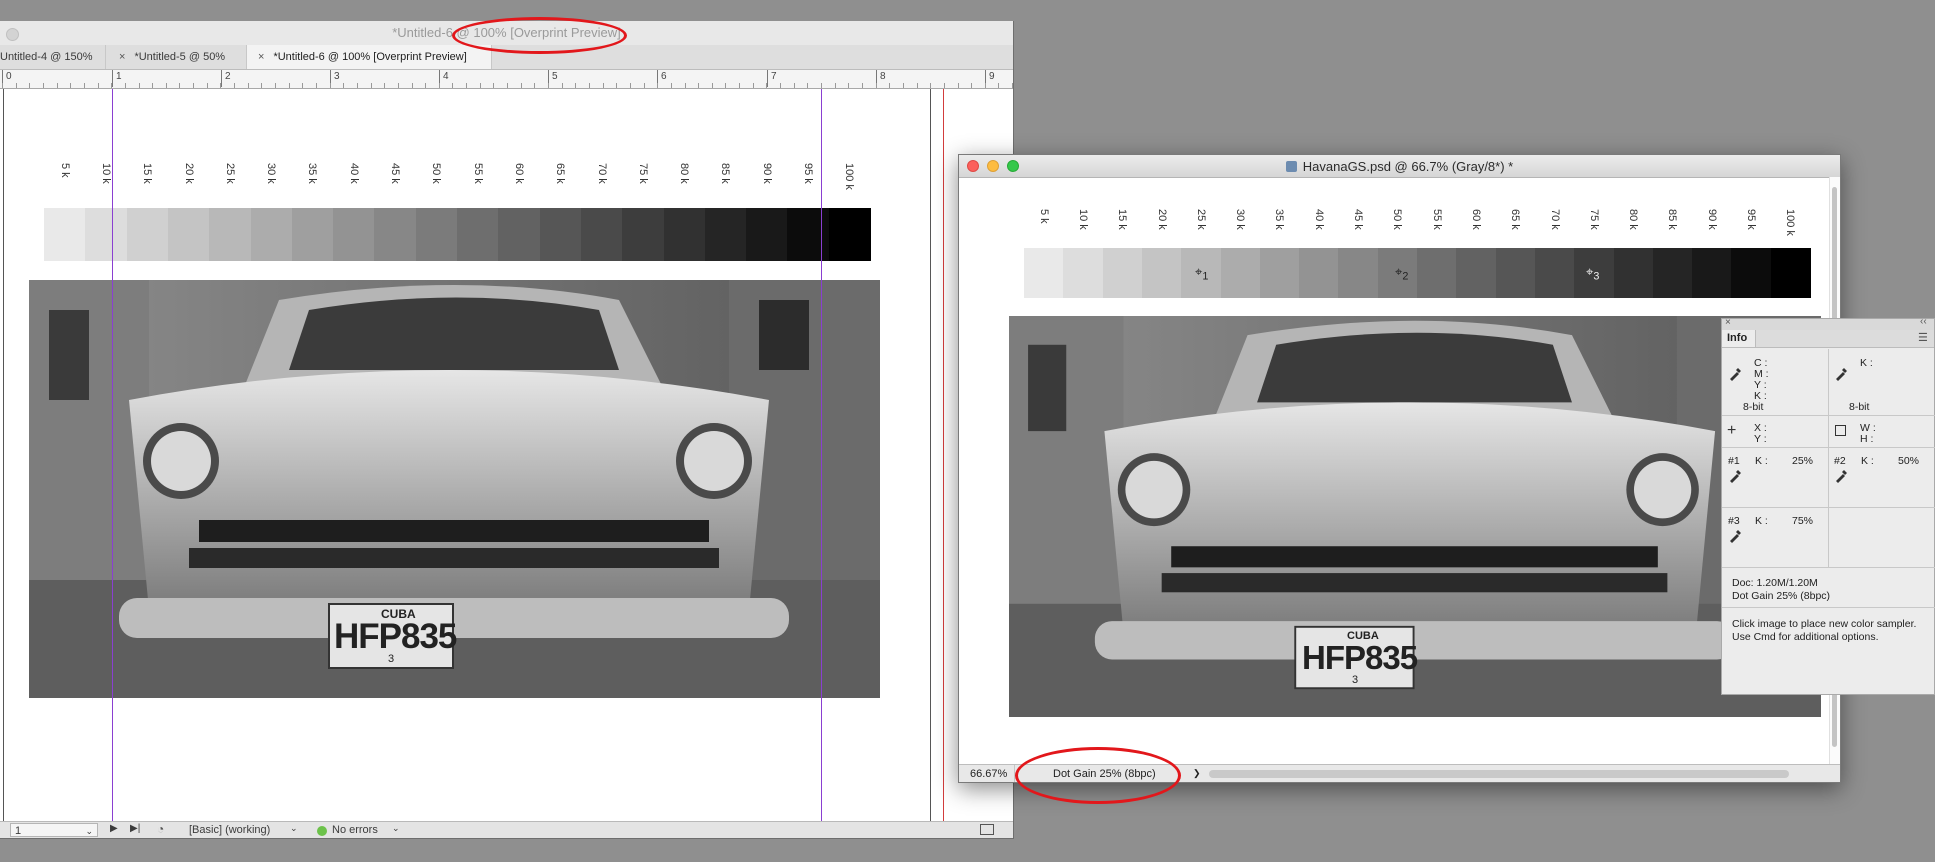  I want to click on tone-step-label: 5 k, so click(1043, 216).